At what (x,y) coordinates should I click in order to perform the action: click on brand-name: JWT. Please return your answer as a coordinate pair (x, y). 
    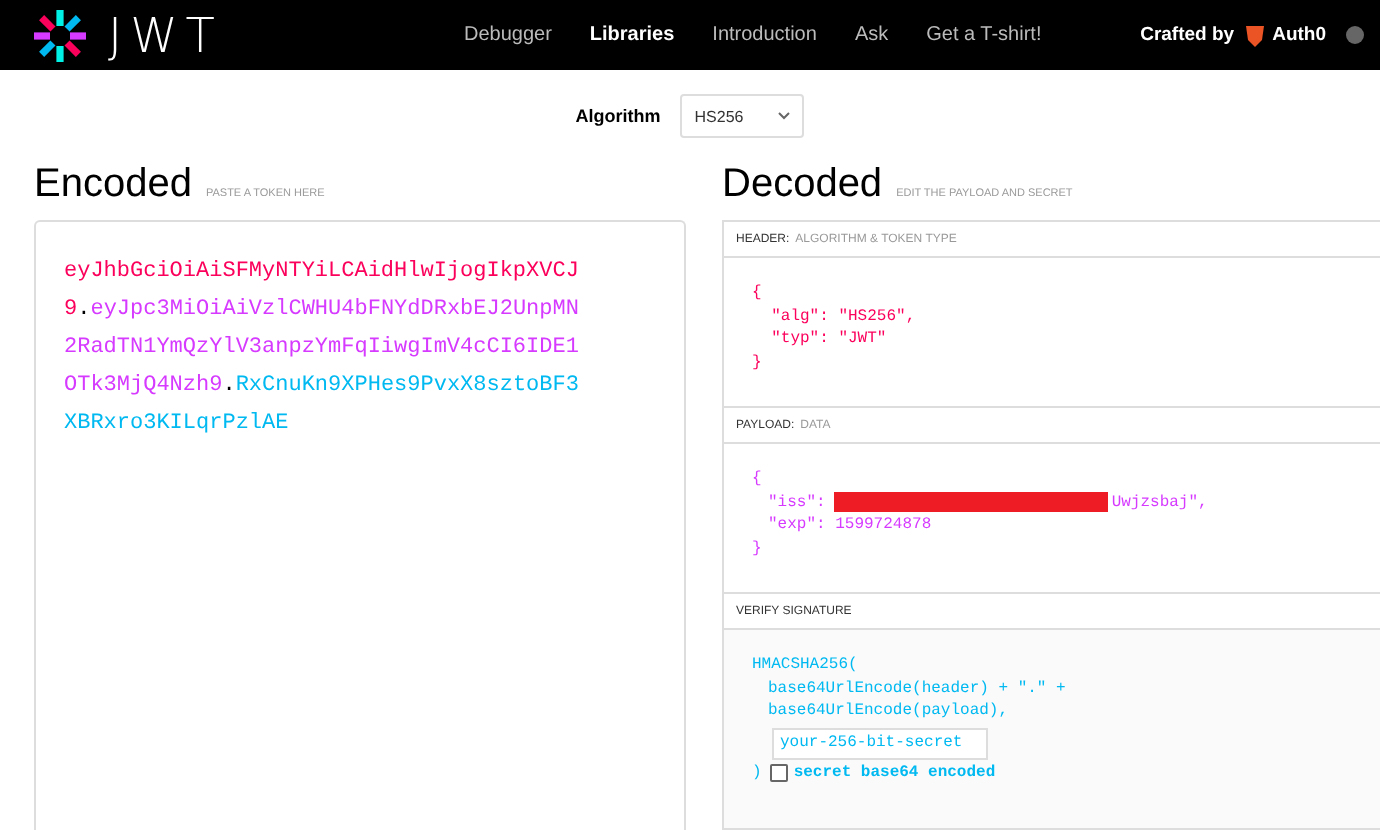
    Looking at the image, I should click on (165, 35).